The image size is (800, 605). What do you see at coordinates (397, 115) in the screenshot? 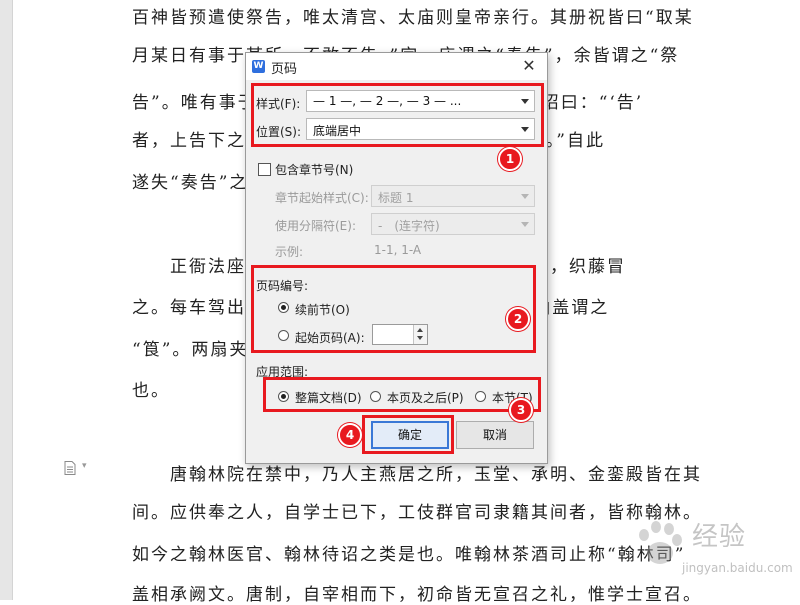
I see `highlight-box-style-position` at bounding box center [397, 115].